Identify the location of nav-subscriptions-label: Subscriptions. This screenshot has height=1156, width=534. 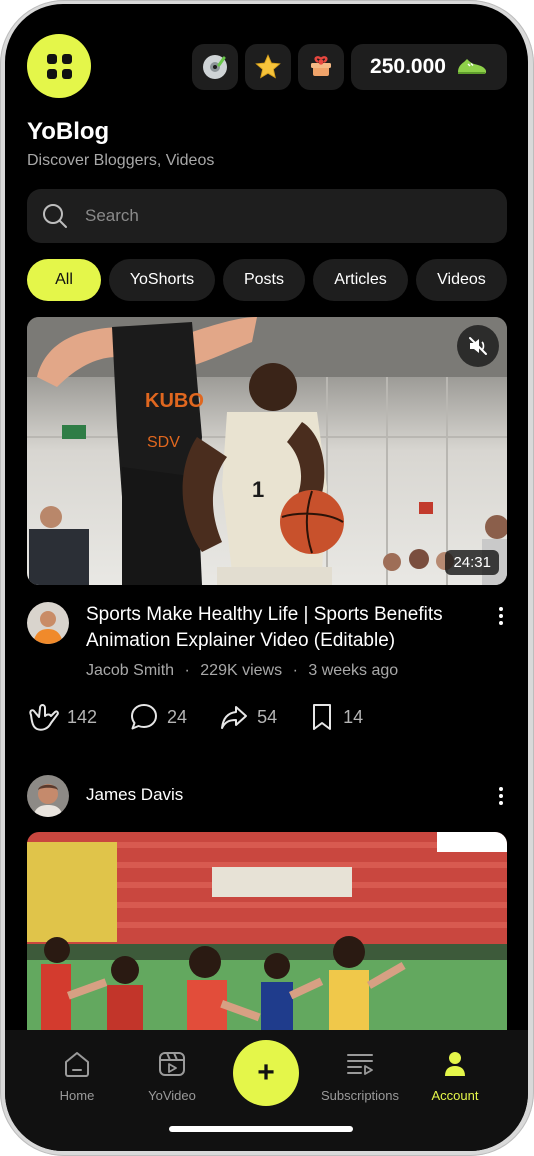
(360, 1095).